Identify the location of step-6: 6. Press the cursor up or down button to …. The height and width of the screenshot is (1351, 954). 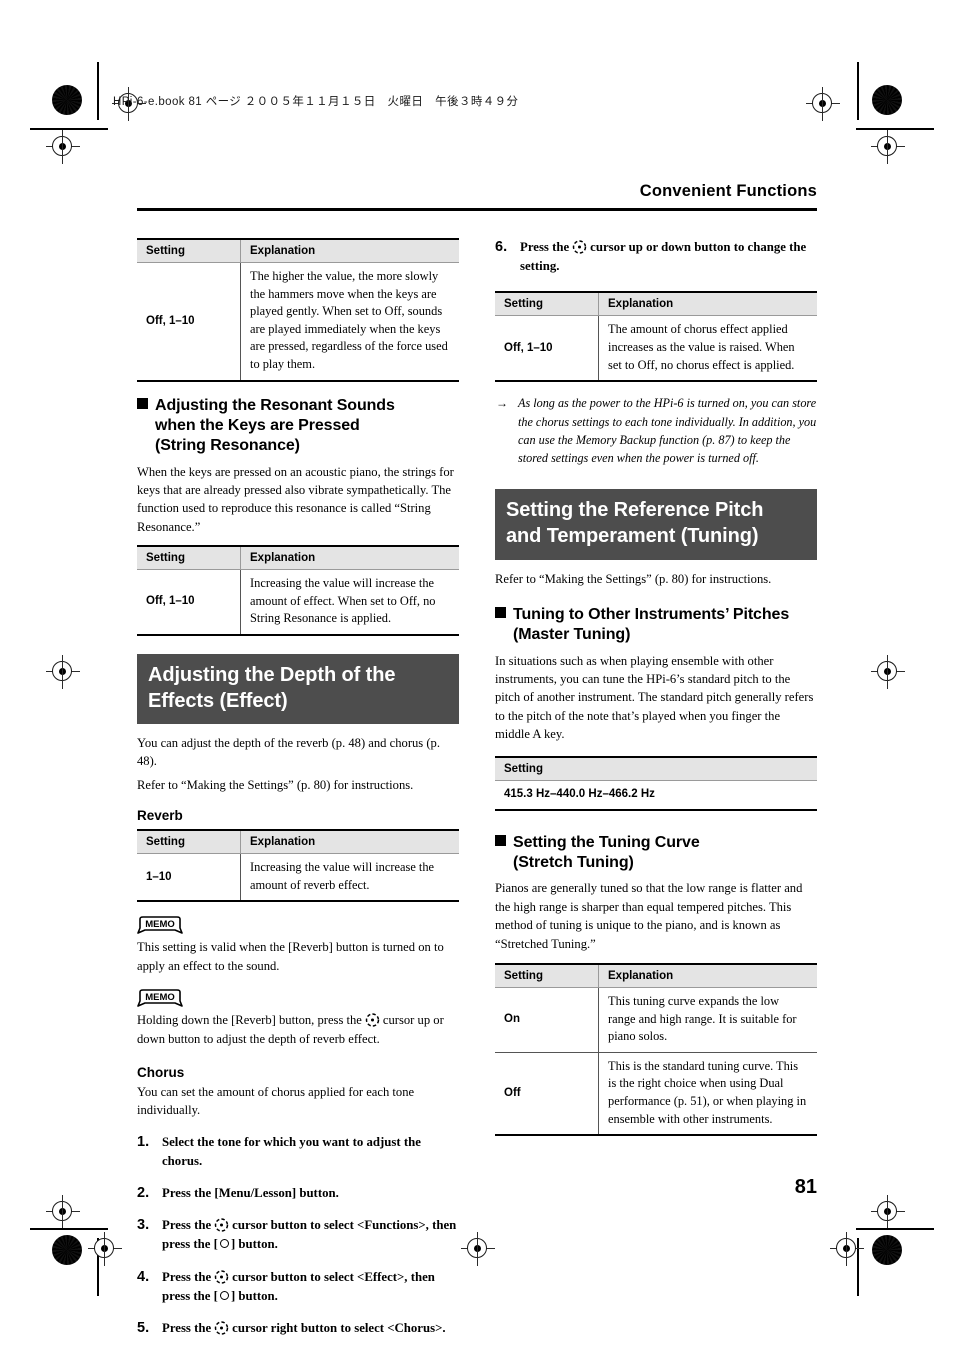
(656, 257).